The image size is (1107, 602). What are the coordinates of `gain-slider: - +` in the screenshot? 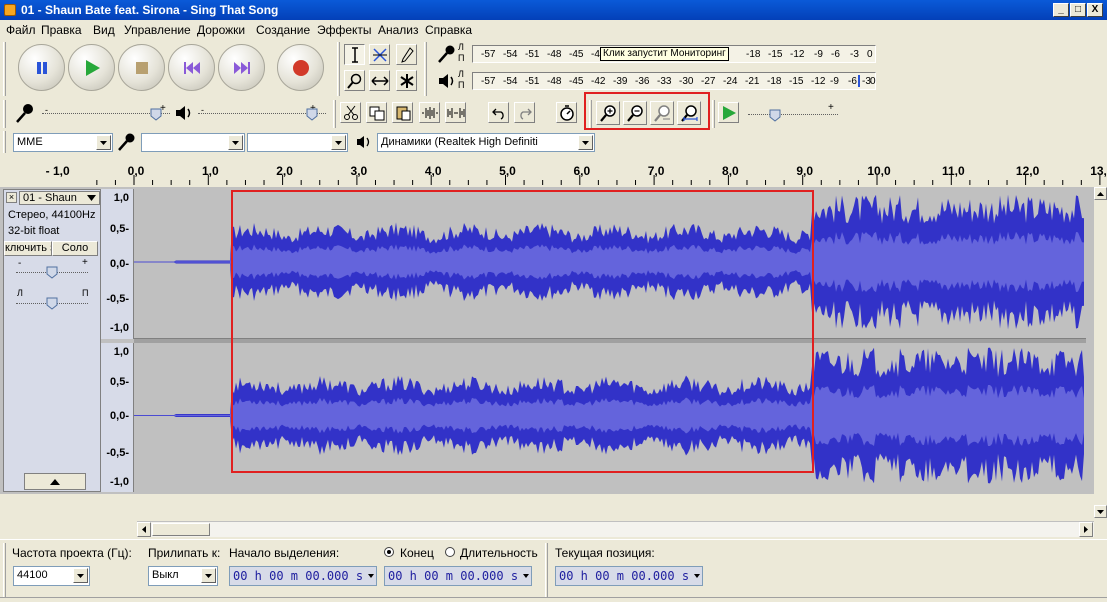 It's located at (52, 268).